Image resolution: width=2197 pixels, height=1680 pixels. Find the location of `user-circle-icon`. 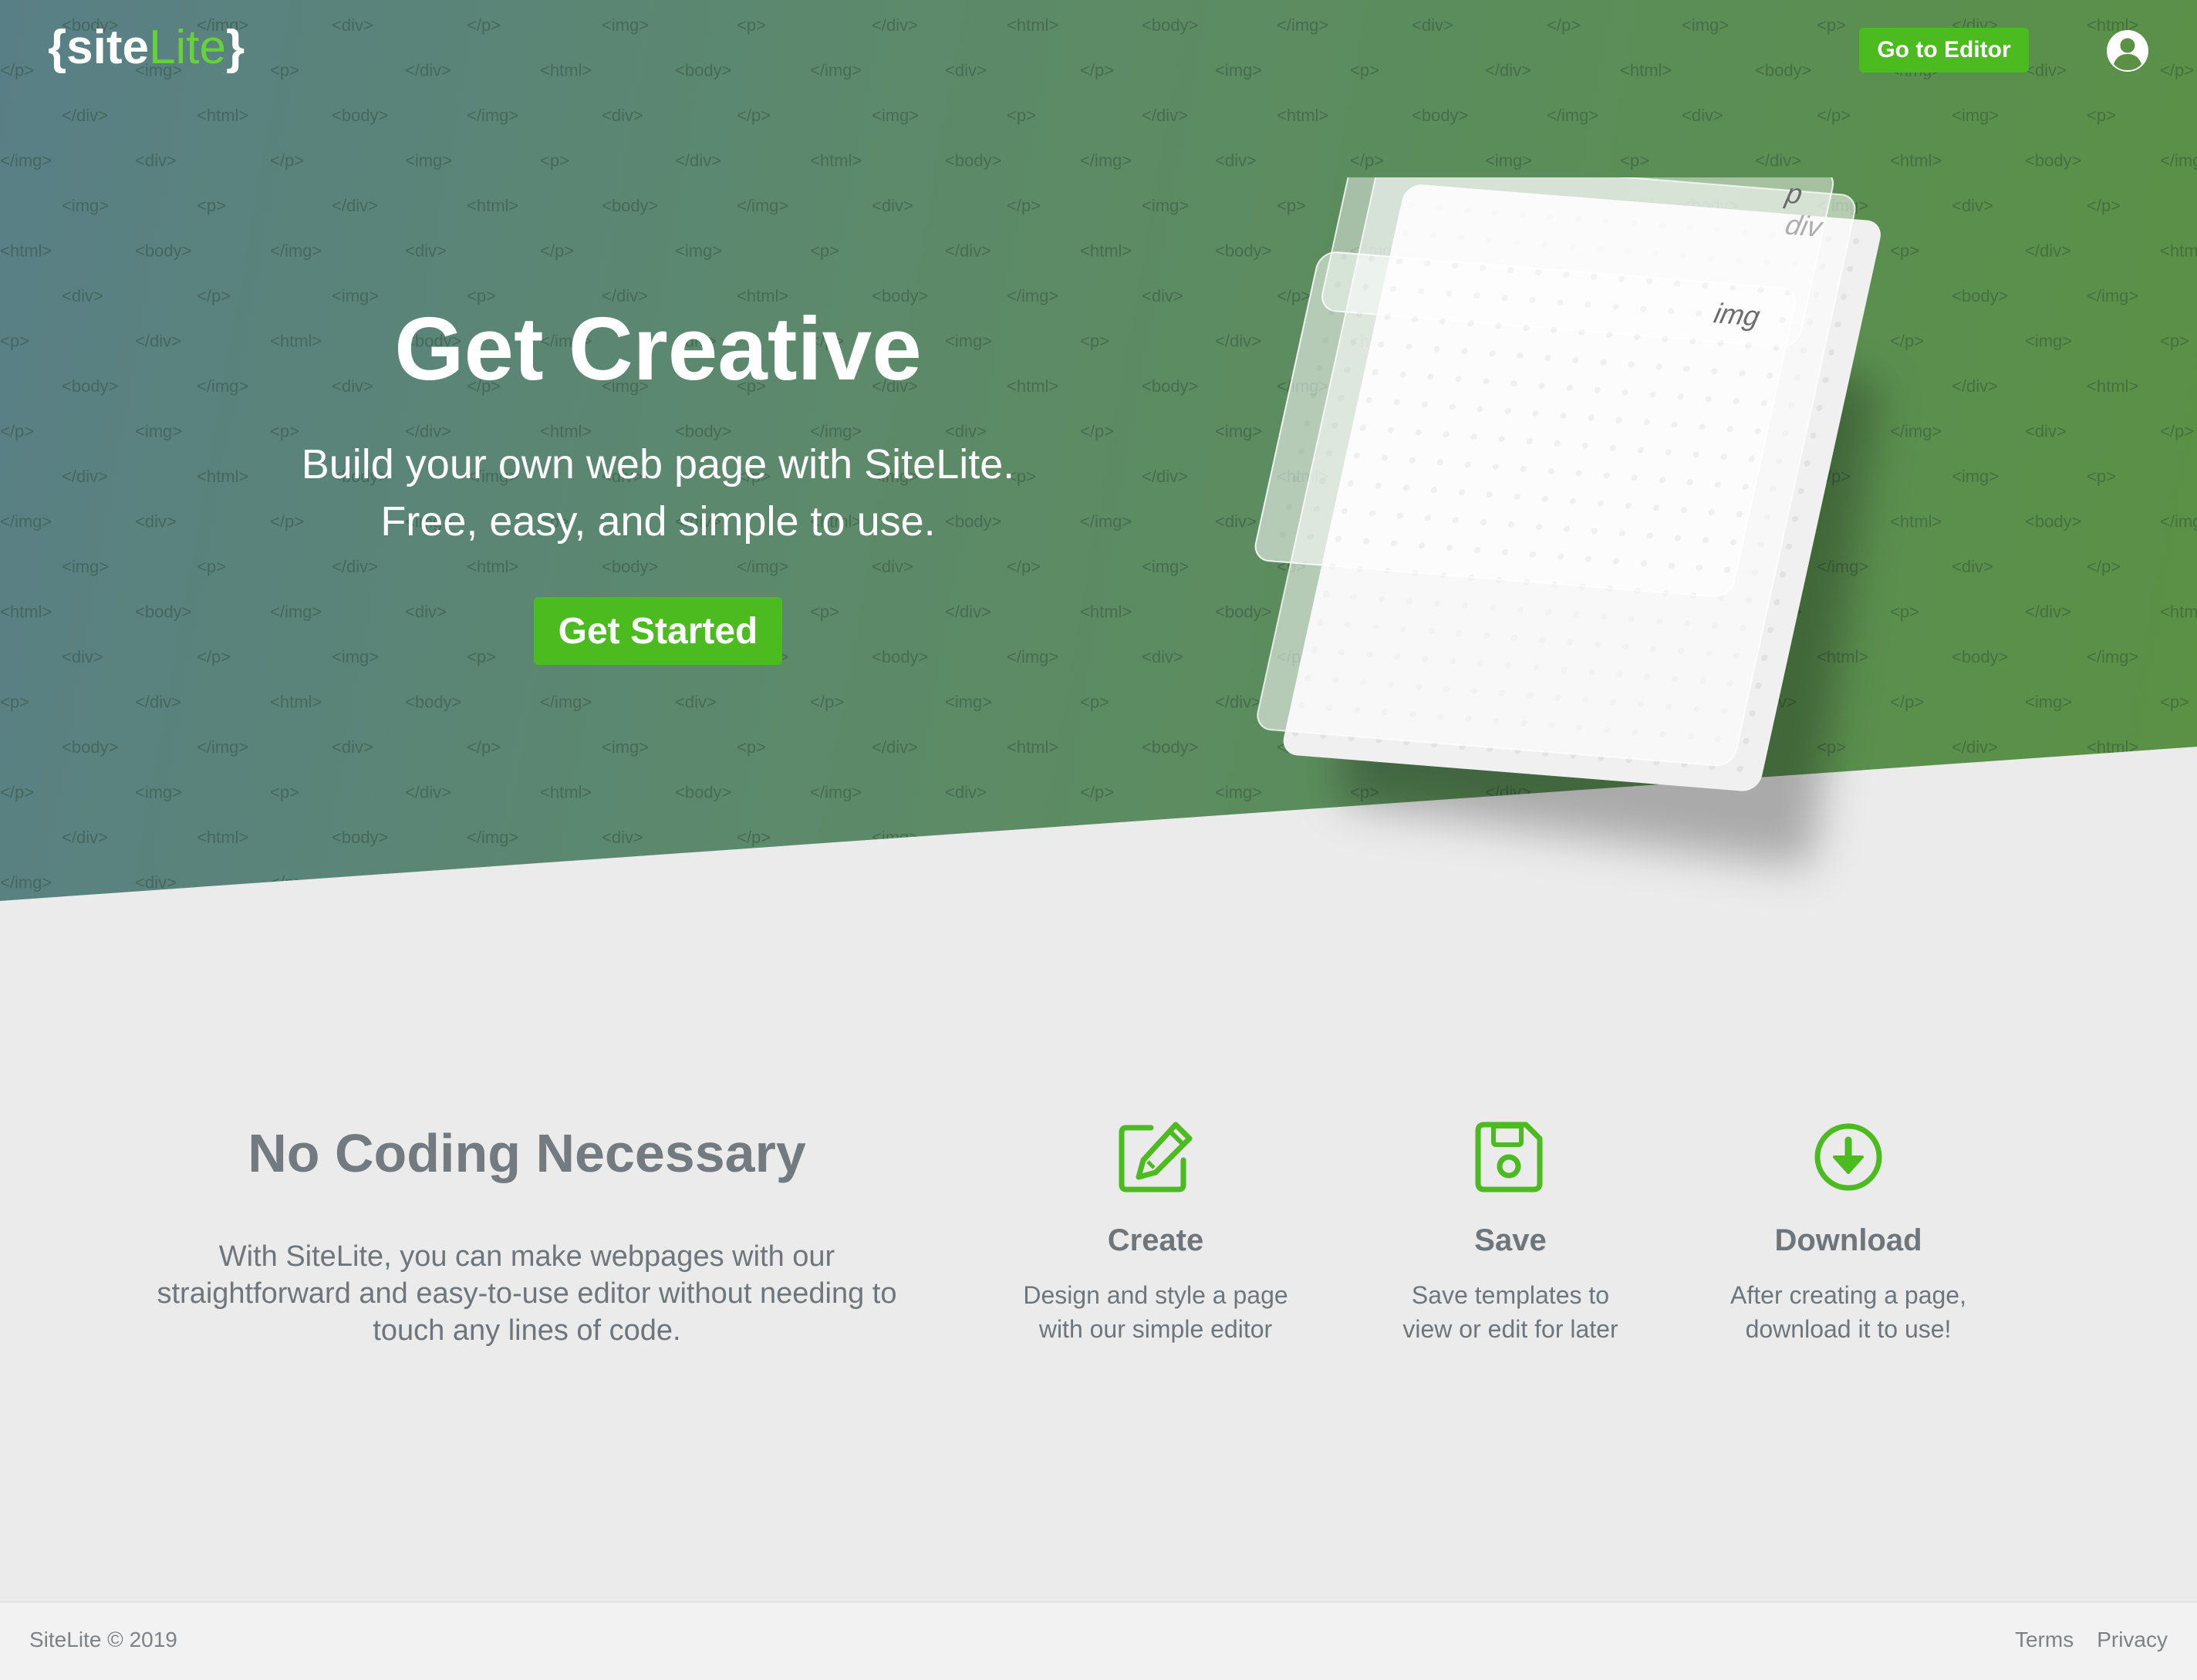

user-circle-icon is located at coordinates (2127, 51).